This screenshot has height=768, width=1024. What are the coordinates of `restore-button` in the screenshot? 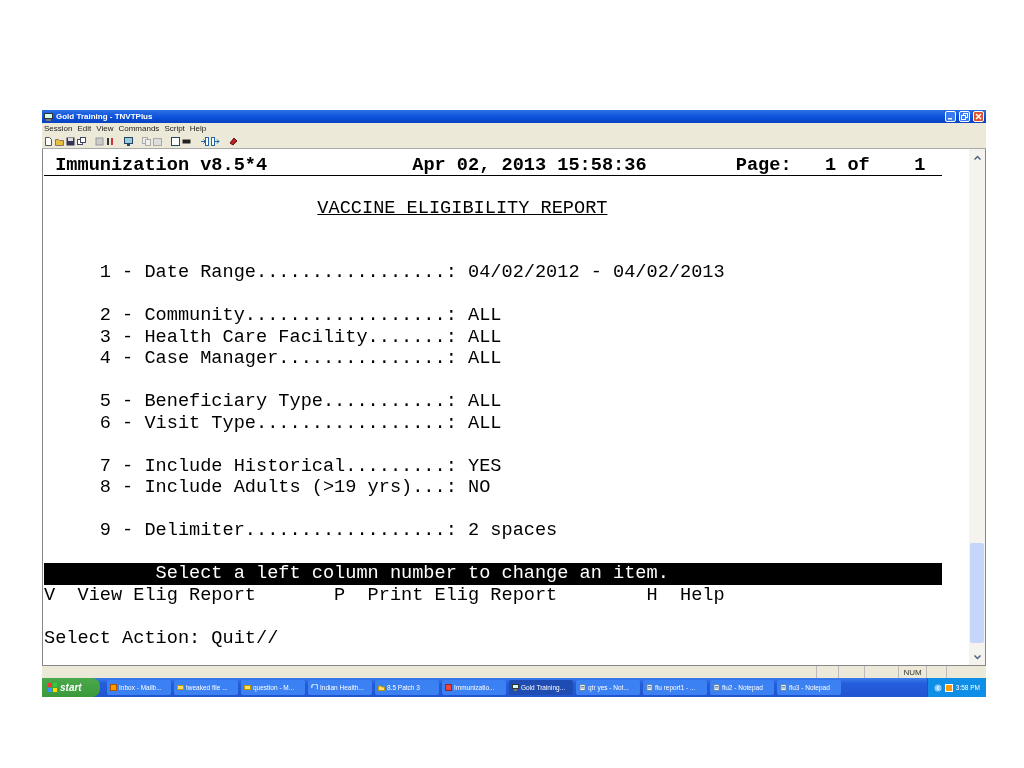 It's located at (964, 116).